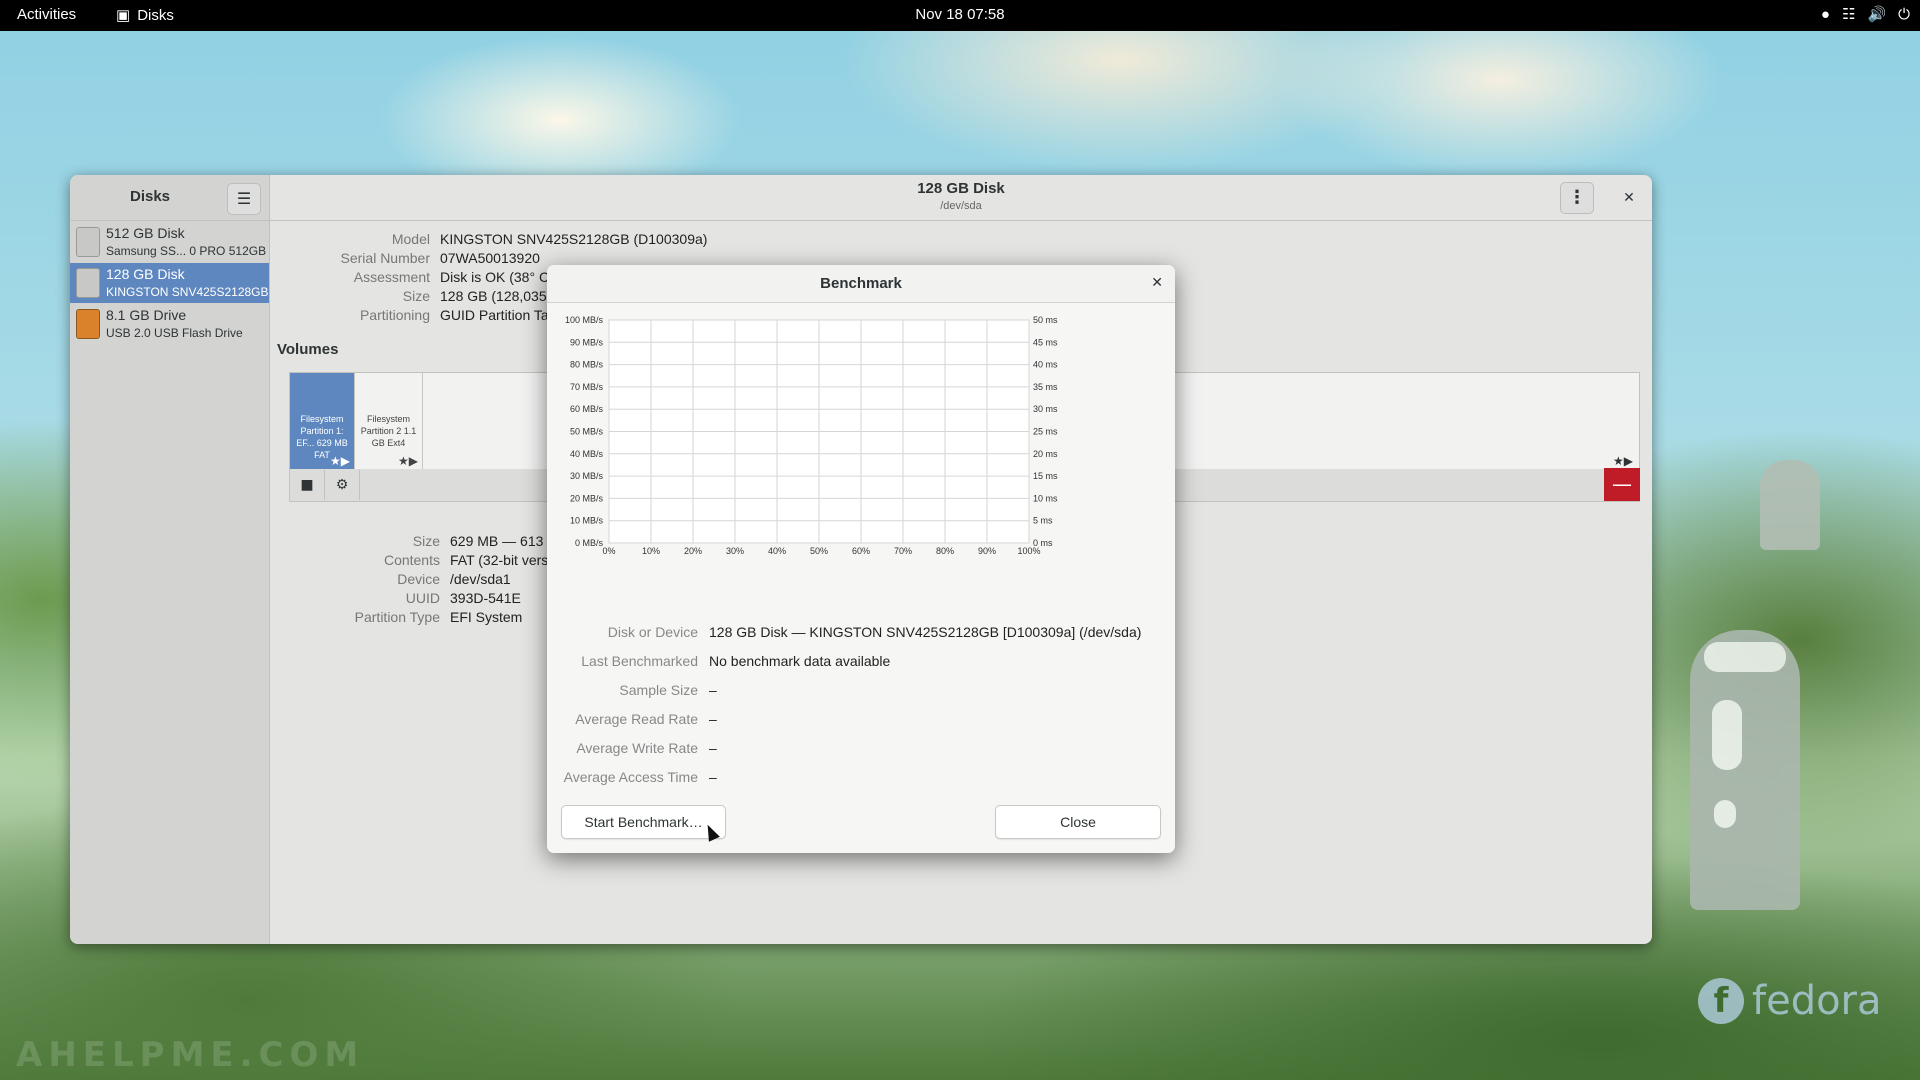 This screenshot has width=1920, height=1080. What do you see at coordinates (1043, 521) in the screenshot?
I see `y-right-tick-label: 5 ms` at bounding box center [1043, 521].